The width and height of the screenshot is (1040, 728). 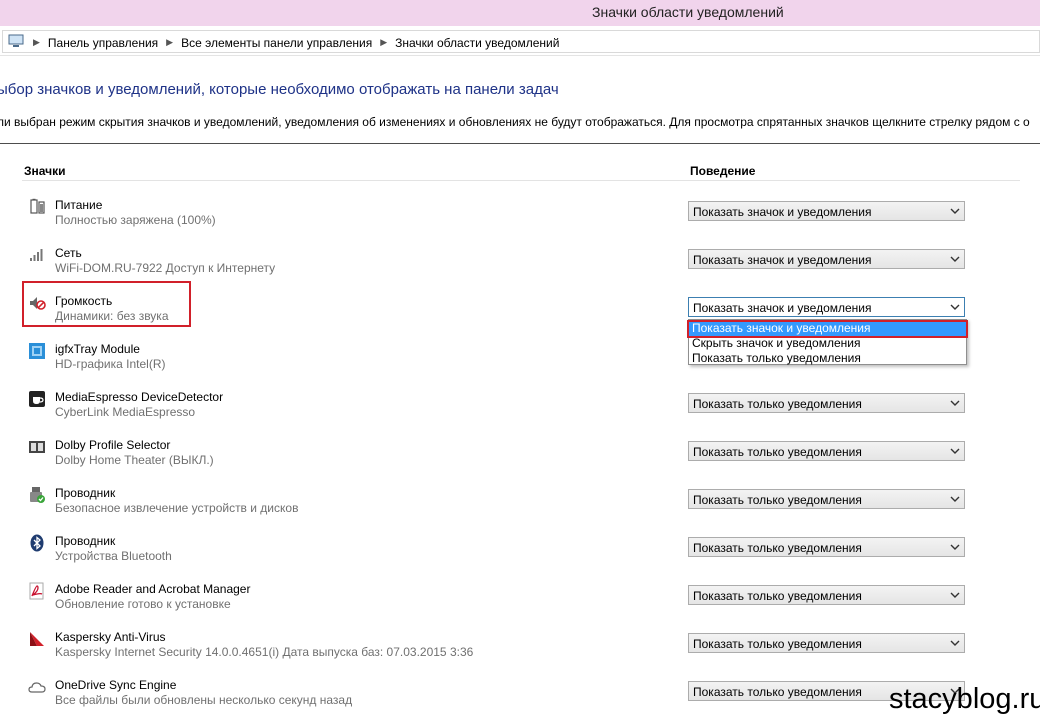 I want to click on row-name: Adobe Reader and Acrobat Manager, so click(x=153, y=589).